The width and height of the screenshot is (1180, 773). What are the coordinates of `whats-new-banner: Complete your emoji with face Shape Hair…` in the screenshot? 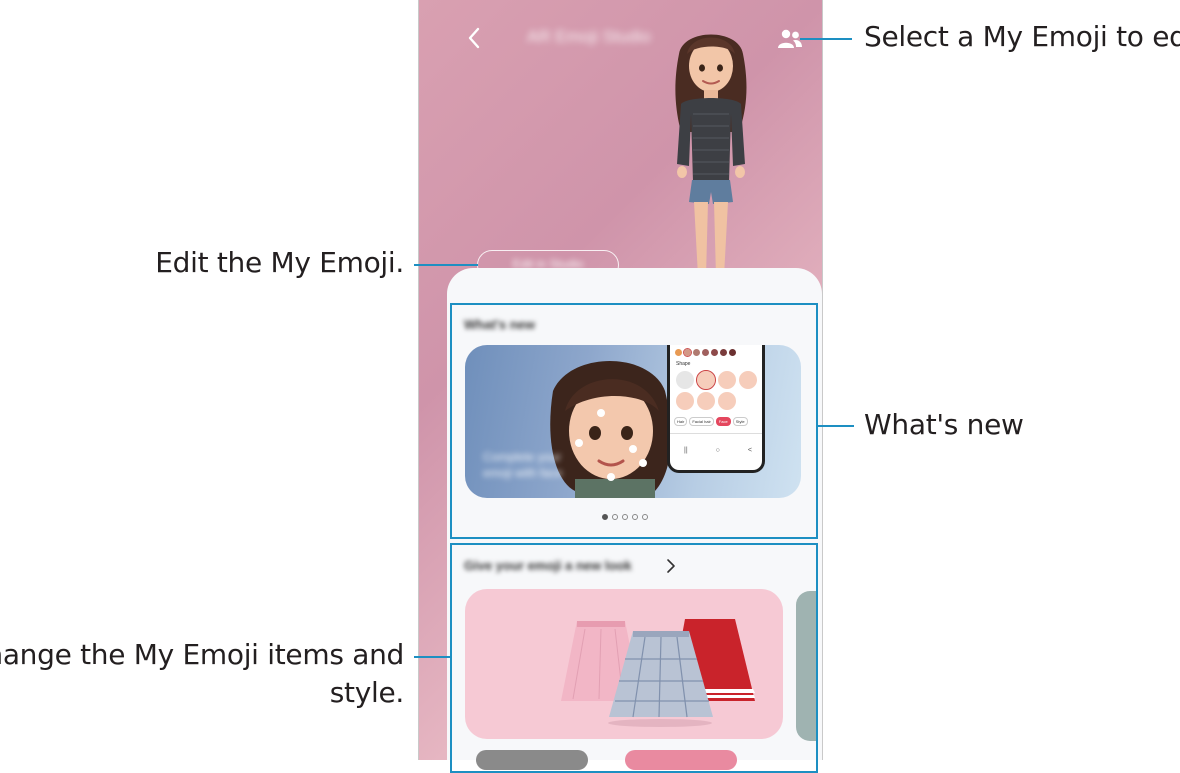 It's located at (633, 421).